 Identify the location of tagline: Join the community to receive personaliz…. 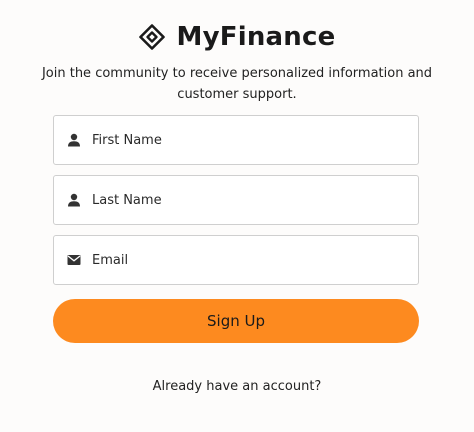
(237, 84).